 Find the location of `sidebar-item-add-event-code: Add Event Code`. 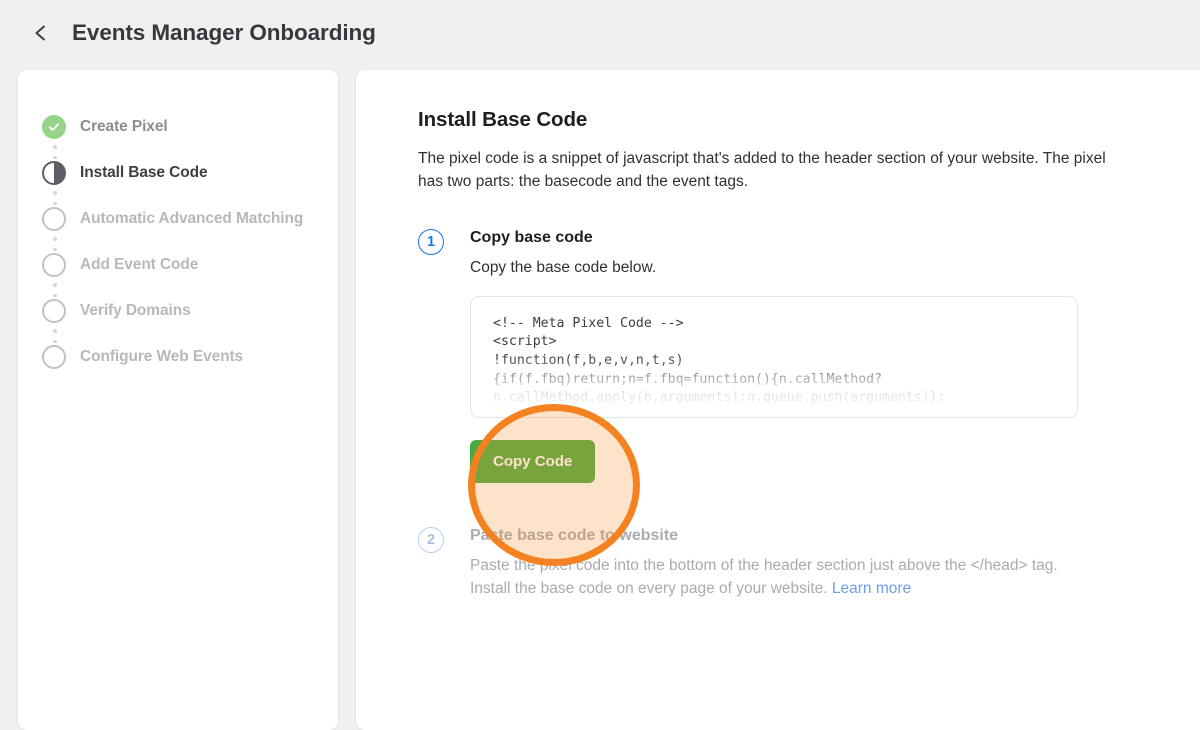

sidebar-item-add-event-code: Add Event Code is located at coordinates (178, 269).